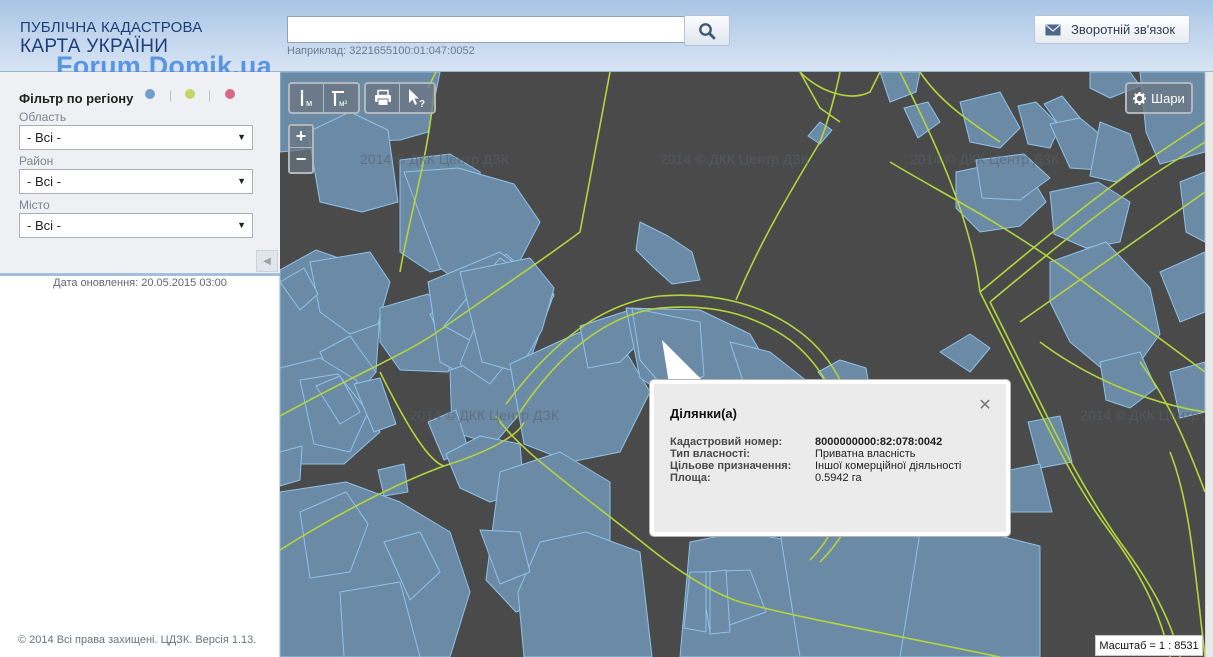  I want to click on identify-button: ?, so click(417, 98).